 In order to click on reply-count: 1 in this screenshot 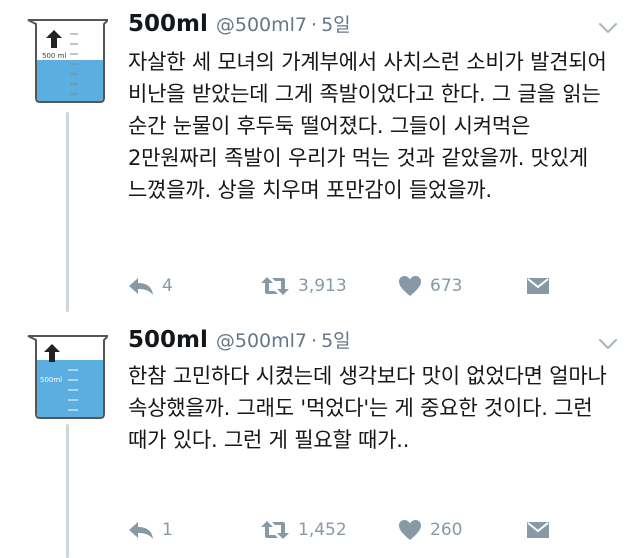, I will do `click(167, 530)`.